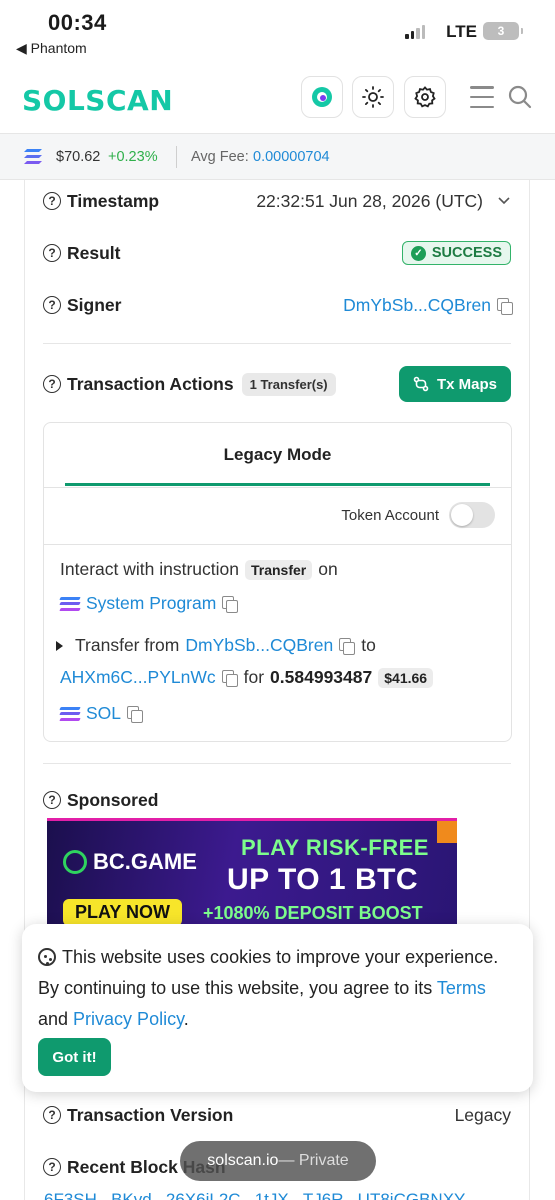 The width and height of the screenshot is (555, 1200). I want to click on from-address-link: DmYbSb...CQBren, so click(259, 645).